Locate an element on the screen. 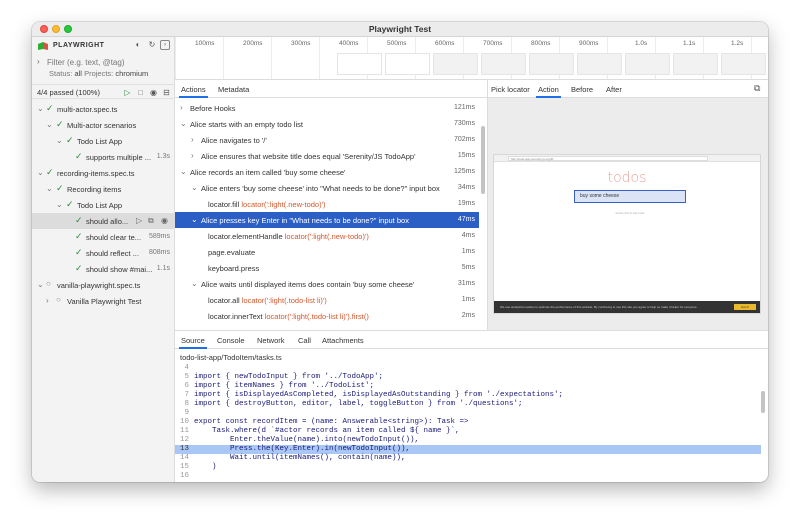 The width and height of the screenshot is (800, 524). run-all-icon: ▷ is located at coordinates (127, 92).